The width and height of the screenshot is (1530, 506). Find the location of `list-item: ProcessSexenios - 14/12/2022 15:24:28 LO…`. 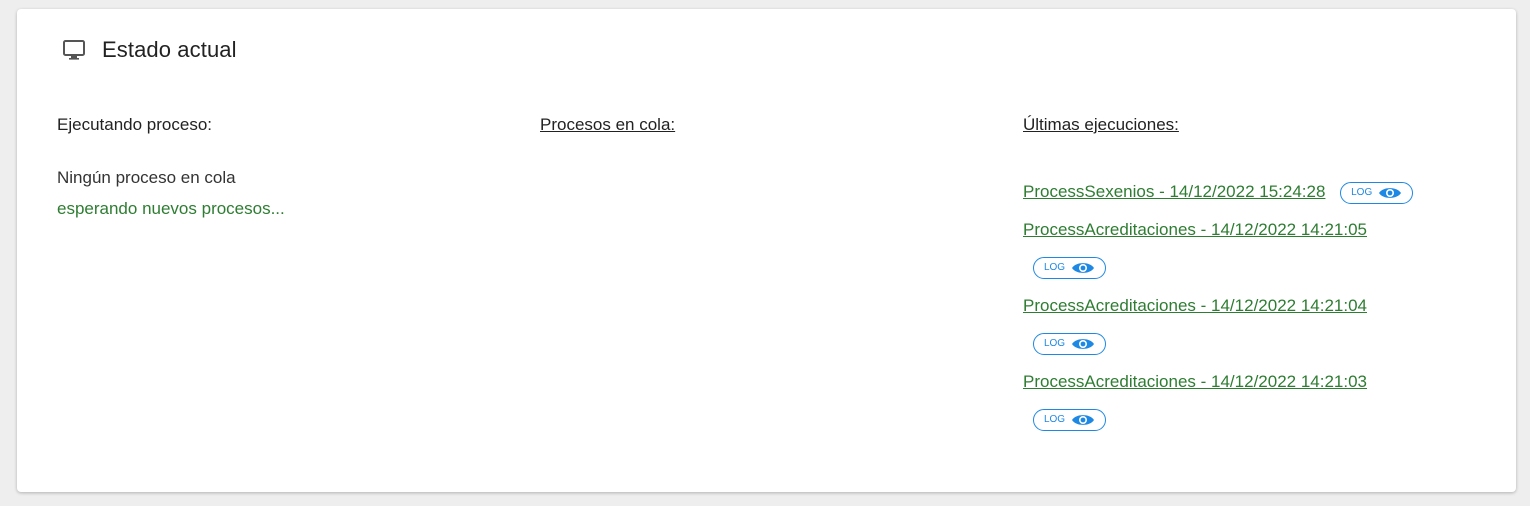

list-item: ProcessSexenios - 14/12/2022 15:24:28 LO… is located at coordinates (1233, 192).